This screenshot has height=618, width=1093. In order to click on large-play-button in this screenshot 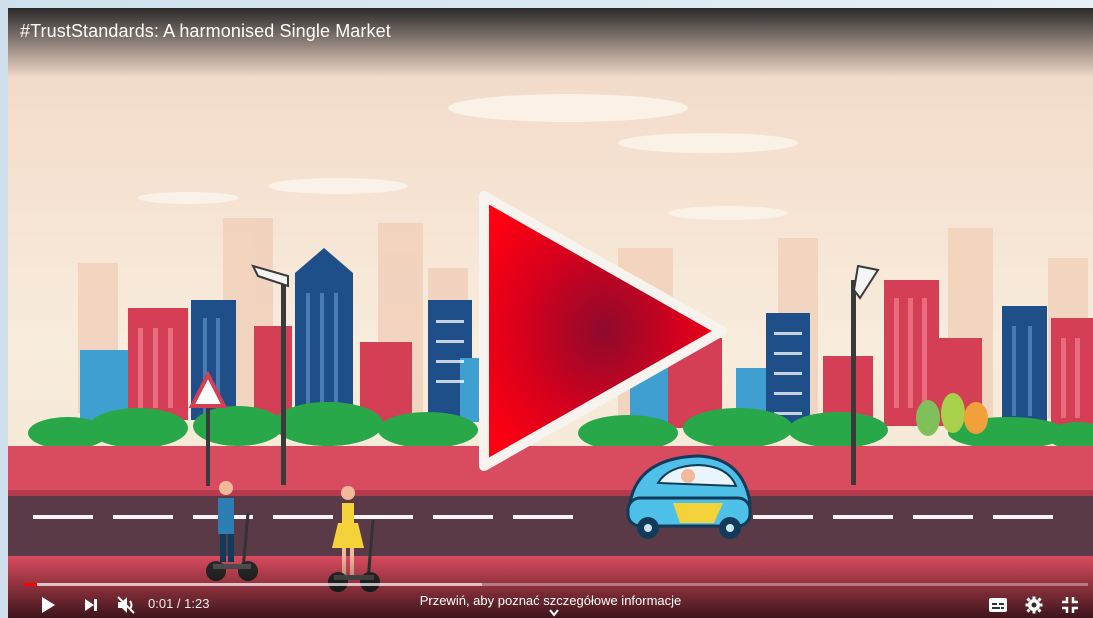, I will do `click(604, 331)`.